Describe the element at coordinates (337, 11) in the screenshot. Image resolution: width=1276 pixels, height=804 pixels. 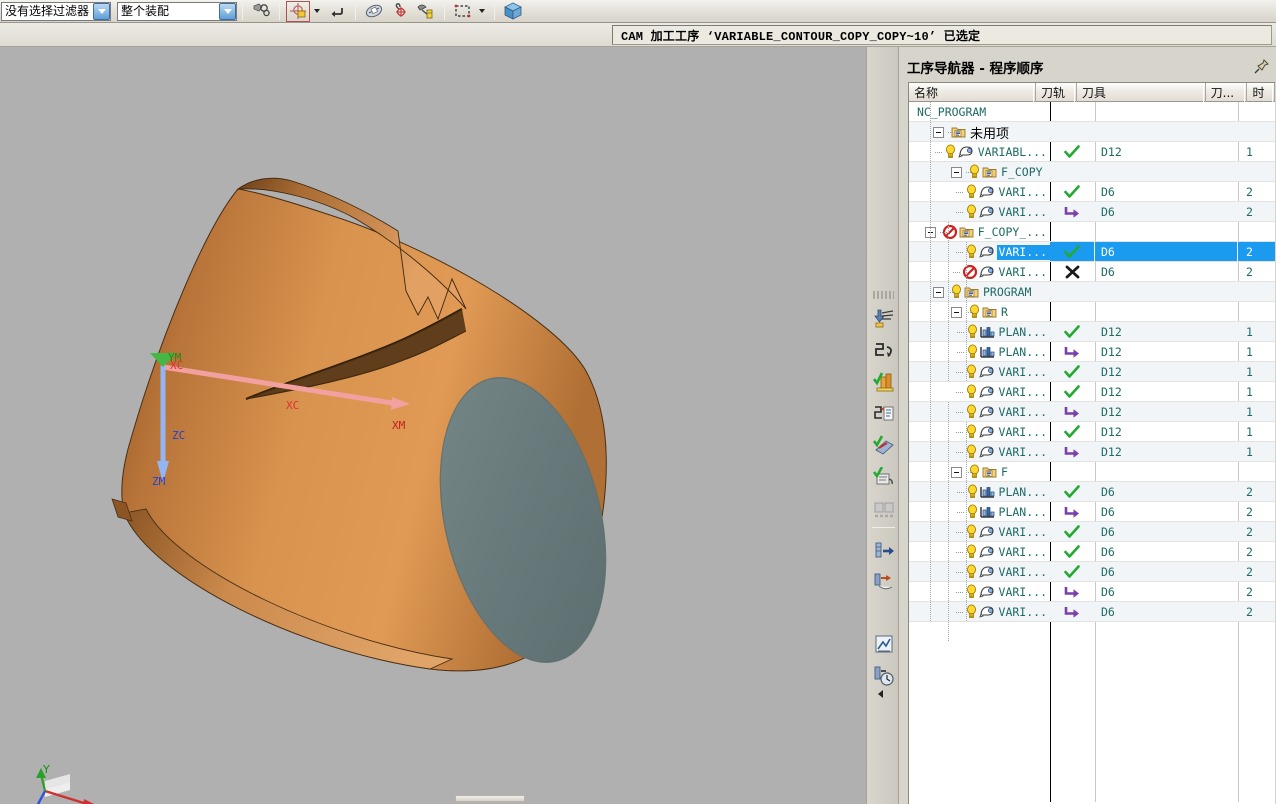
I see `back-icon` at that location.